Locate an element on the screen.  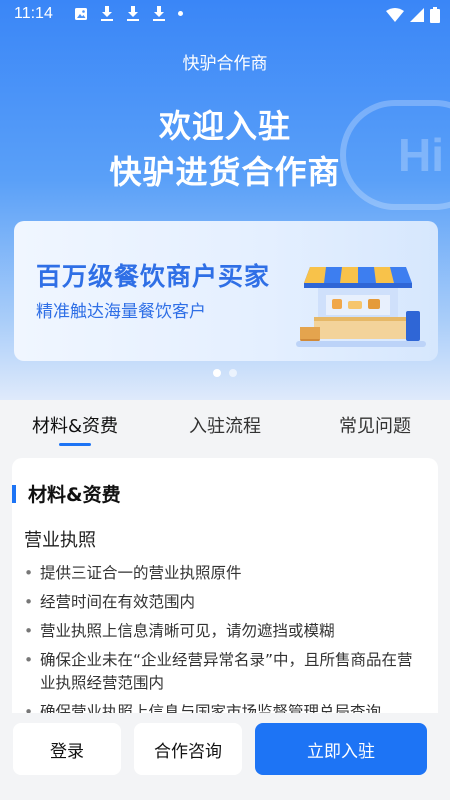
notification-icons is located at coordinates (128, 13).